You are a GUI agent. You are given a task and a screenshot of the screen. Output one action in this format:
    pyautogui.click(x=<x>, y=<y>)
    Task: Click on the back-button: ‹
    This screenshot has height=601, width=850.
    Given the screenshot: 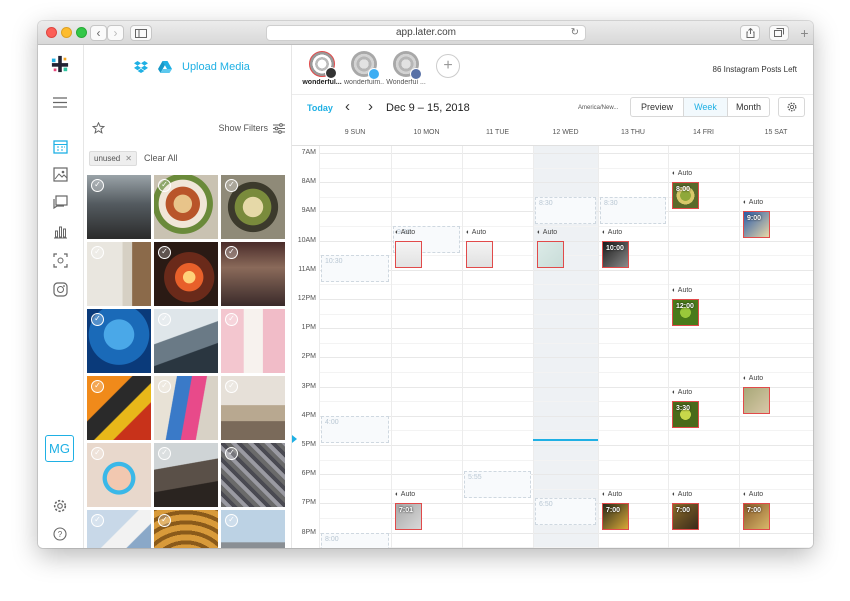 What is the action you would take?
    pyautogui.click(x=98, y=33)
    